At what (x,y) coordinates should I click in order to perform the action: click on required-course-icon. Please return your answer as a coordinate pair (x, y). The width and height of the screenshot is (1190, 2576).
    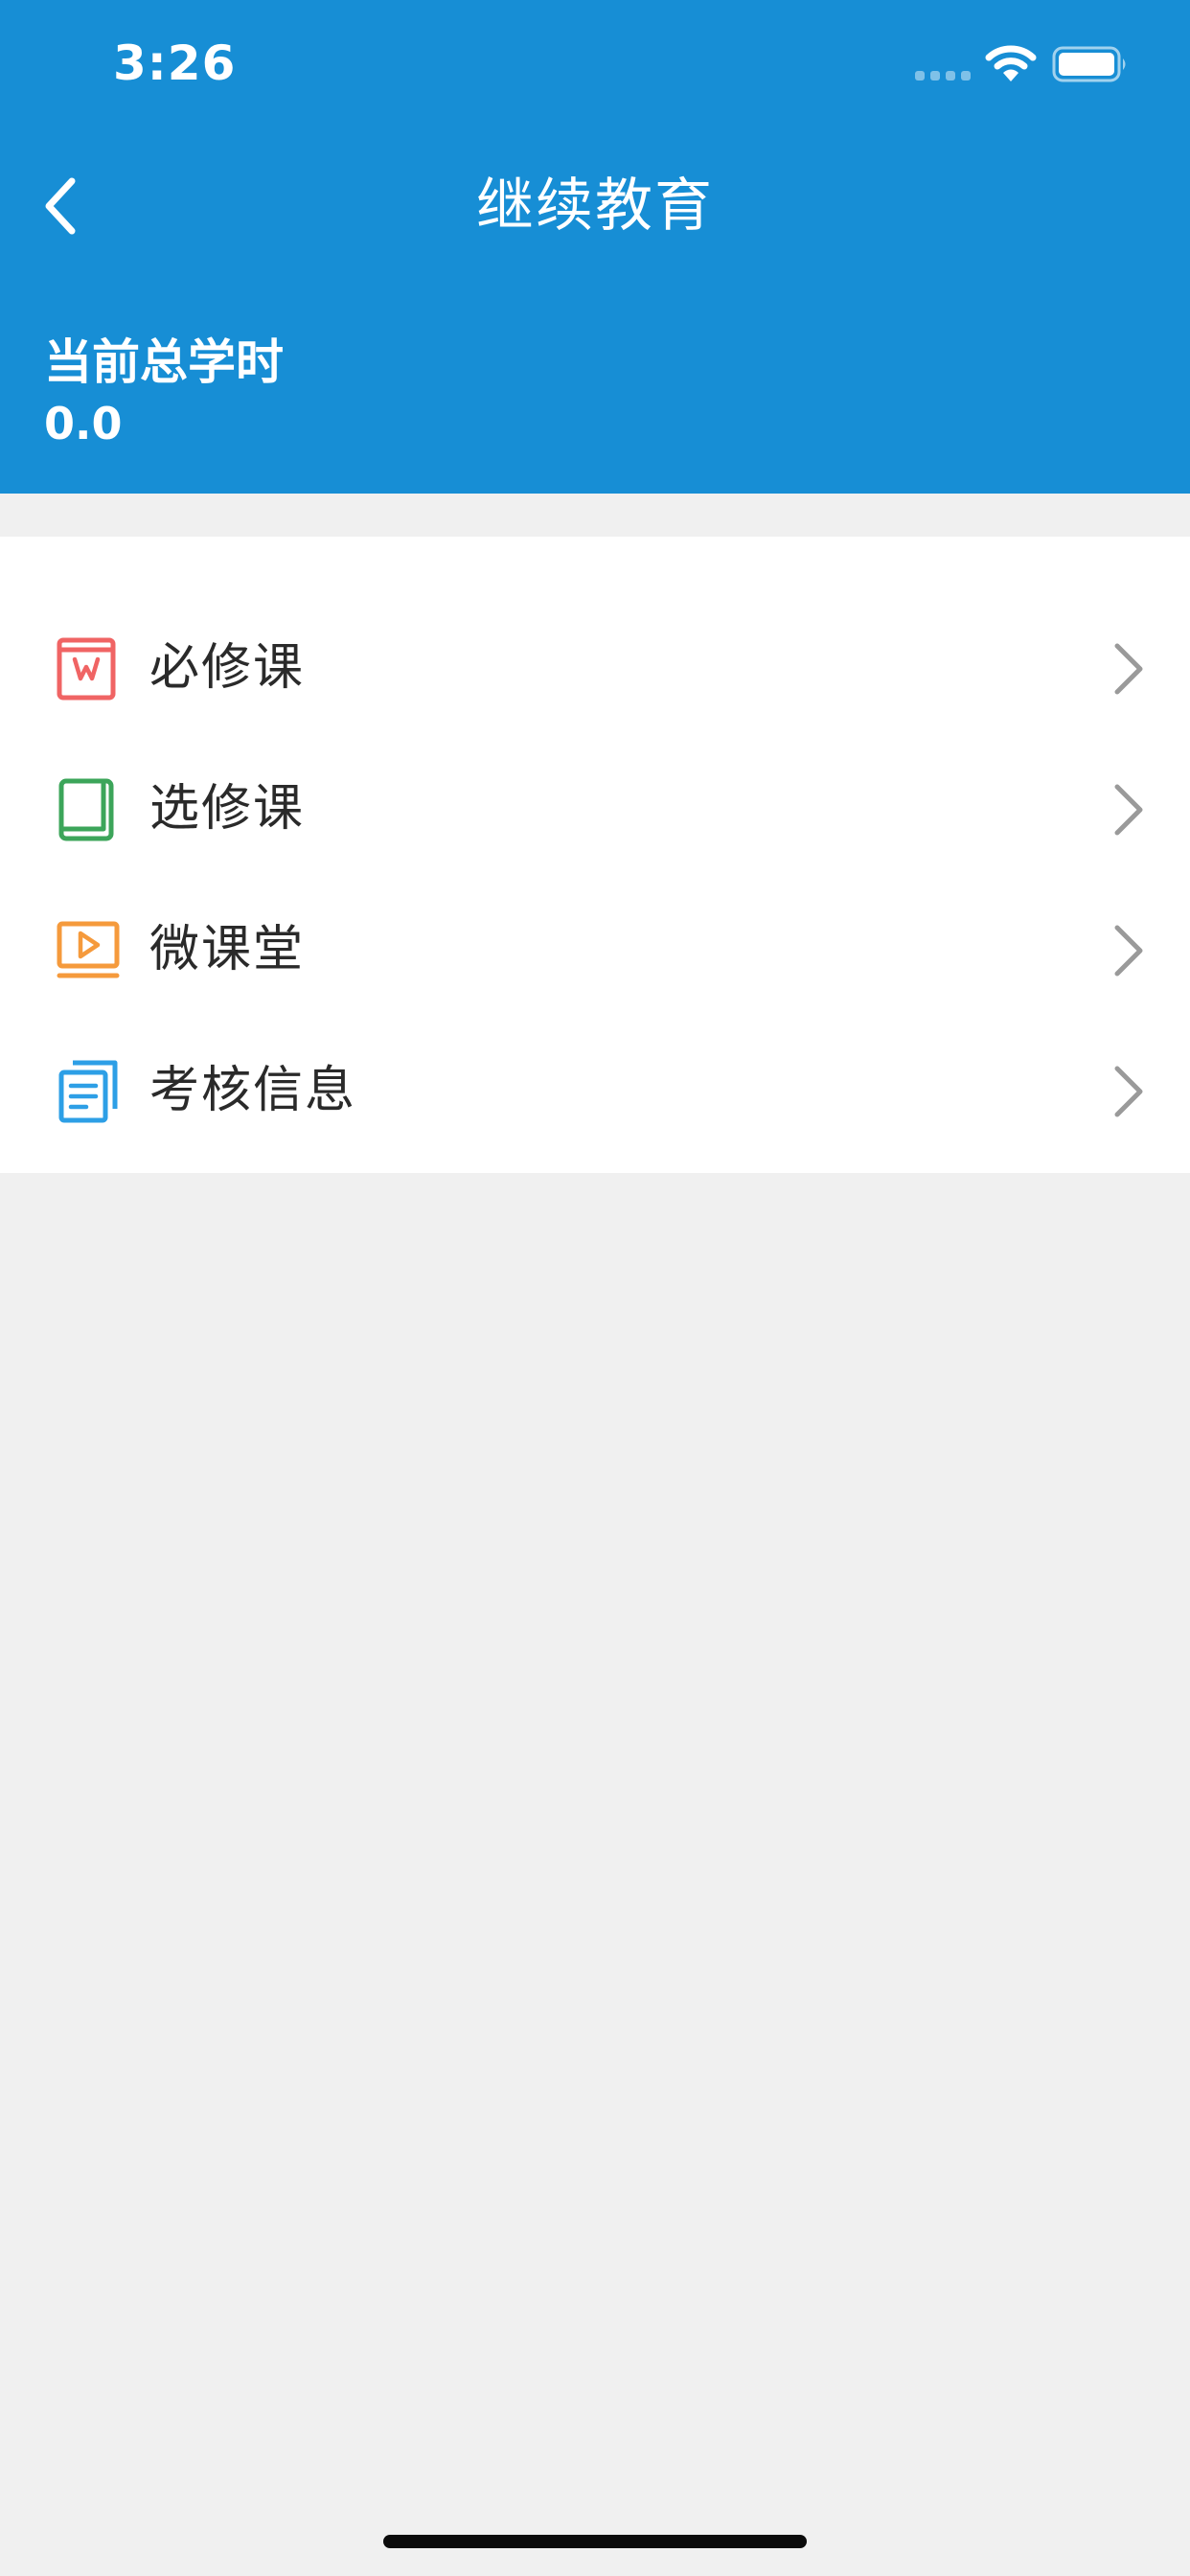
    Looking at the image, I should click on (87, 669).